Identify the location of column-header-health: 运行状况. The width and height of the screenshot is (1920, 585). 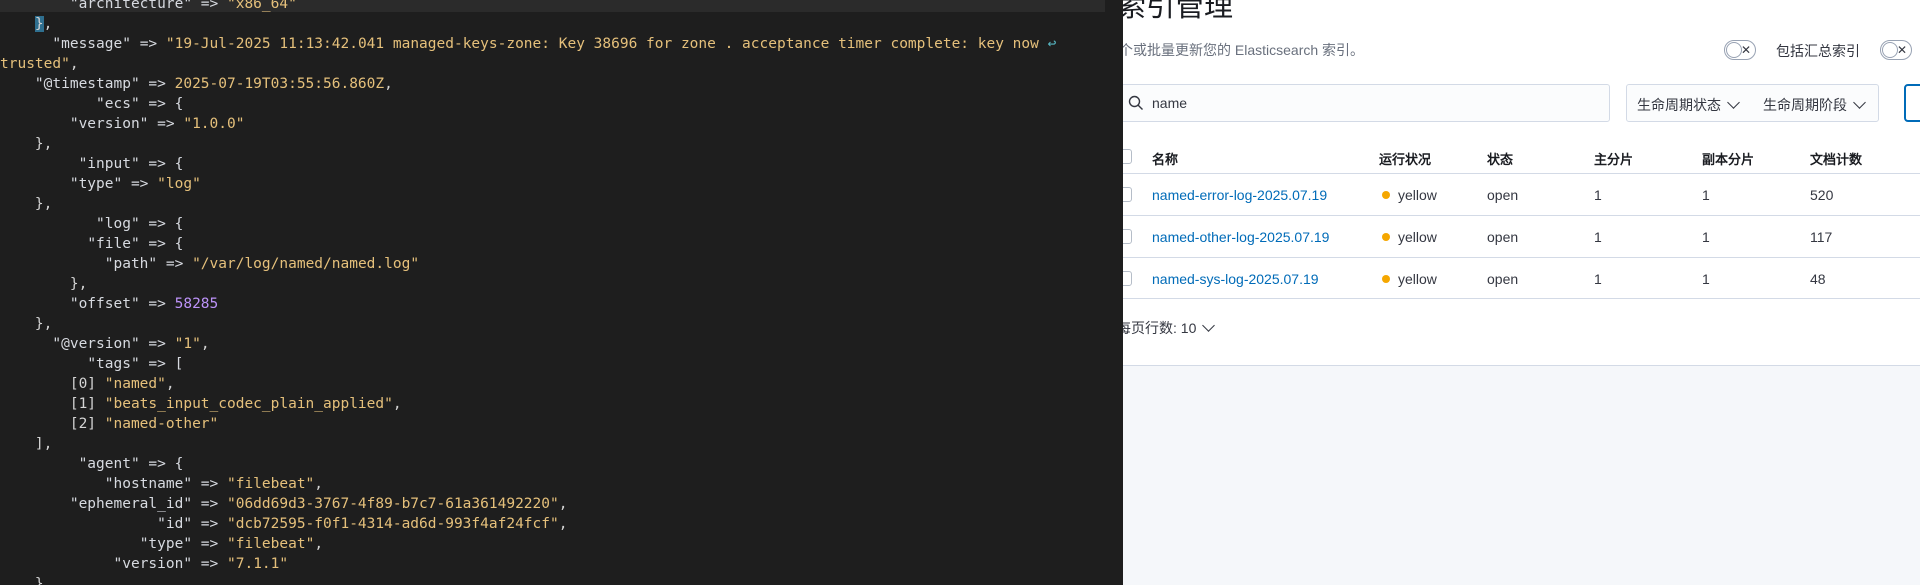
(1405, 158).